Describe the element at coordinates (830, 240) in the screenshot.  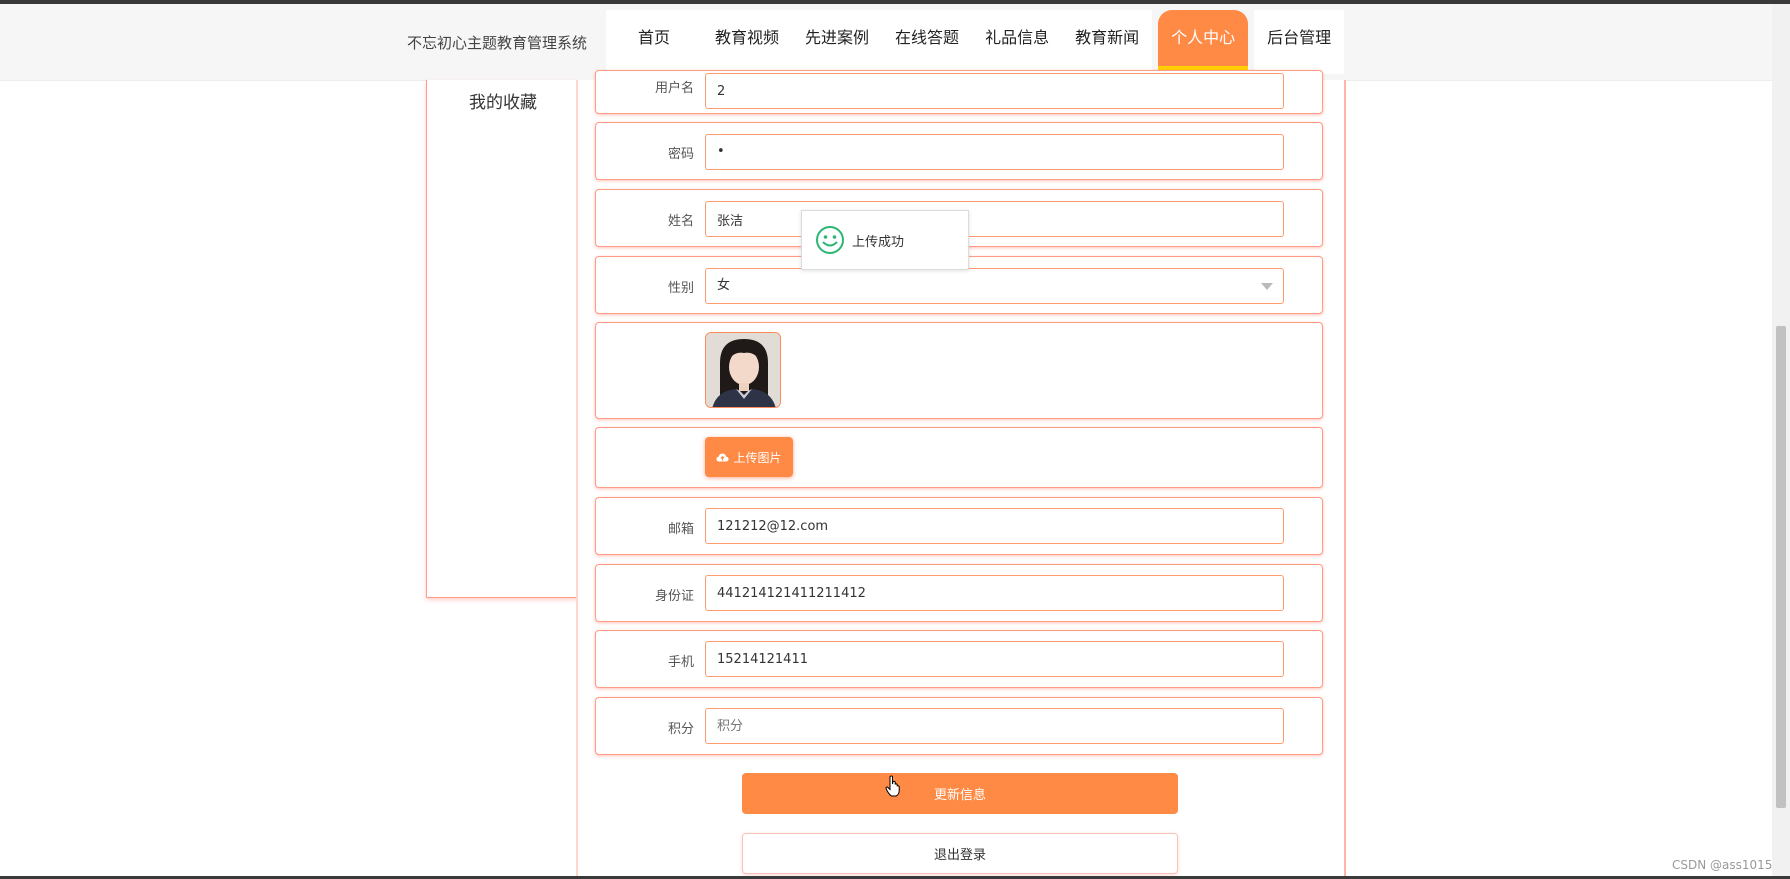
I see `smile-icon` at that location.